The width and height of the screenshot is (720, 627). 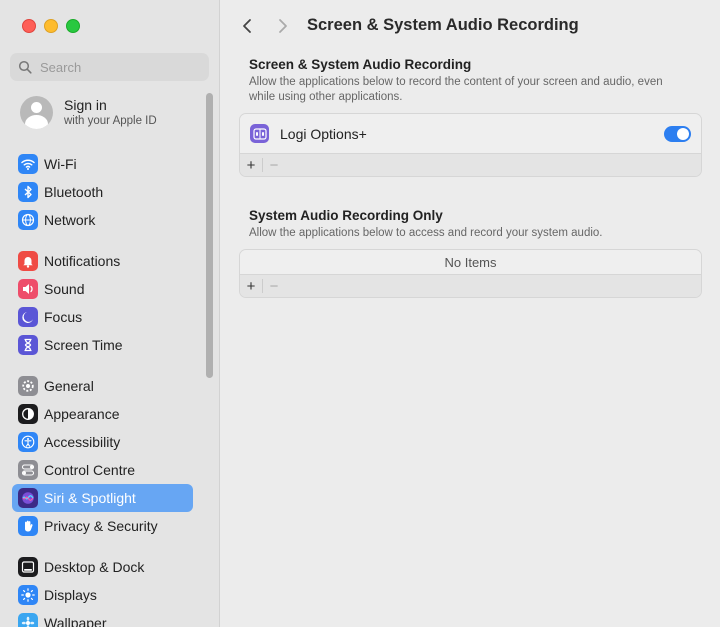 What do you see at coordinates (63, 317) in the screenshot?
I see `sidebar-item-label: Focus` at bounding box center [63, 317].